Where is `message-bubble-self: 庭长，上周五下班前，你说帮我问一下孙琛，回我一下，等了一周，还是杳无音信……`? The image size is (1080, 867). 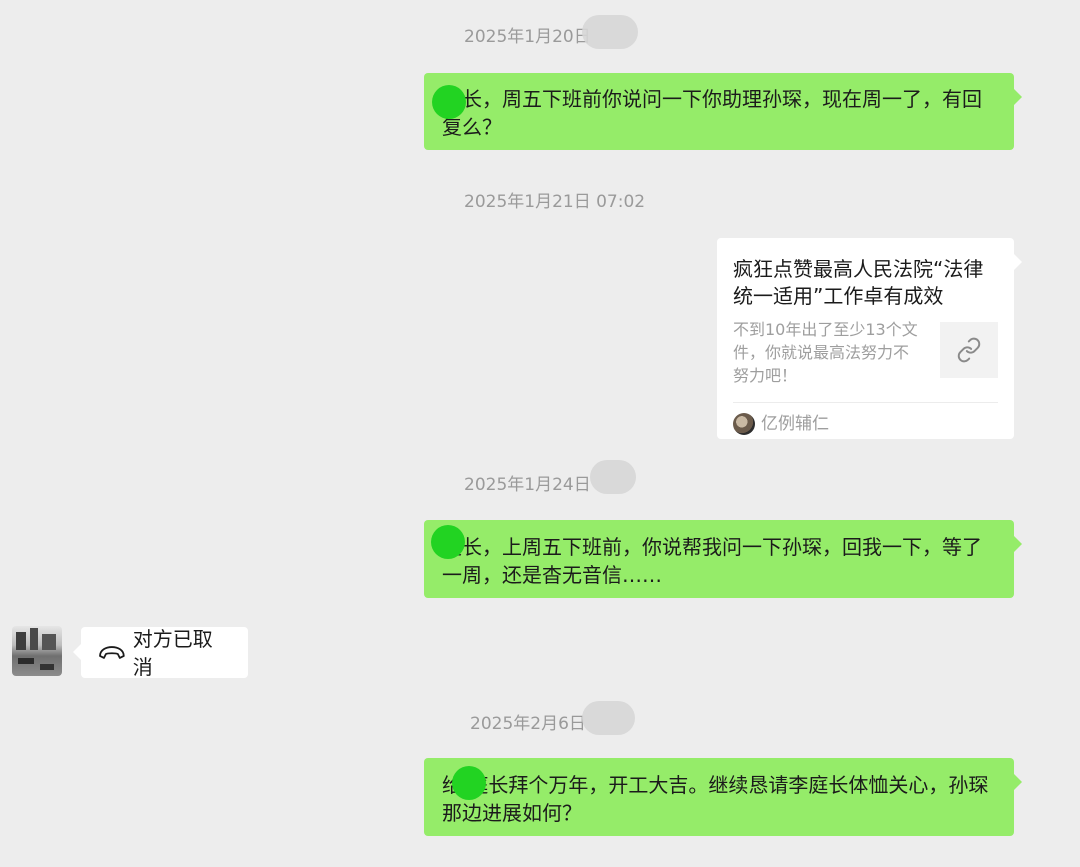
message-bubble-self: 庭长，上周五下班前，你说帮我问一下孙琛，回我一下，等了一周，还是杳无音信…… is located at coordinates (719, 559).